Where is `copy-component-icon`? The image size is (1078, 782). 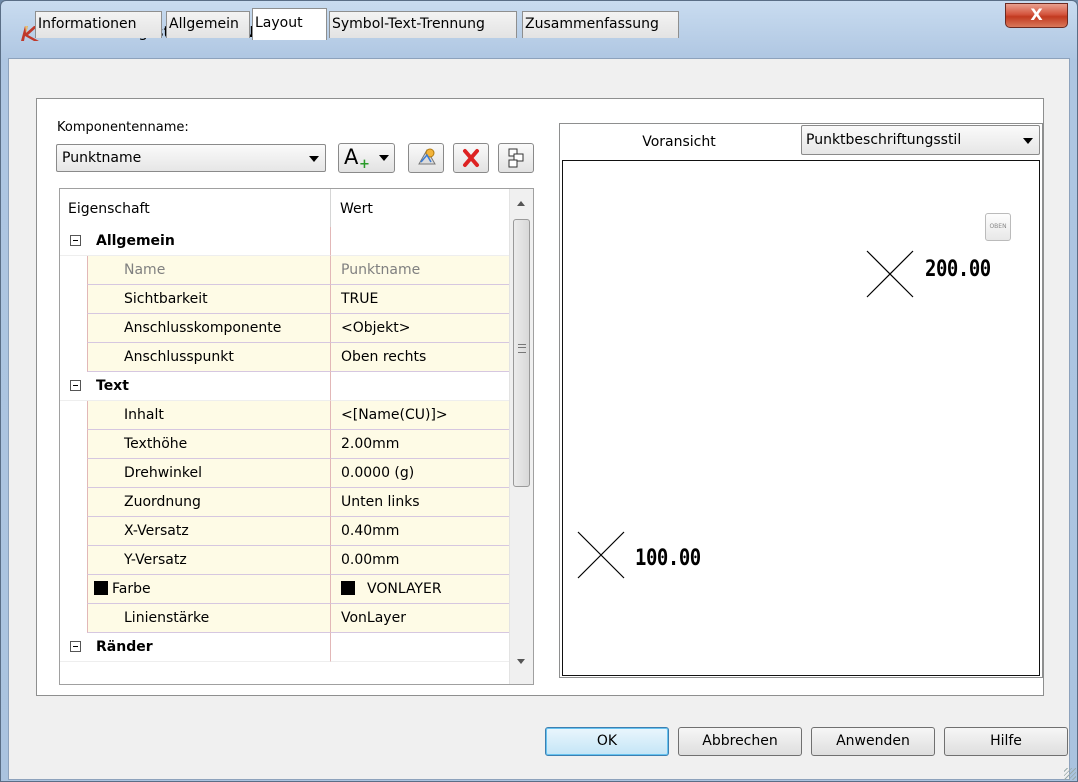 copy-component-icon is located at coordinates (427, 156).